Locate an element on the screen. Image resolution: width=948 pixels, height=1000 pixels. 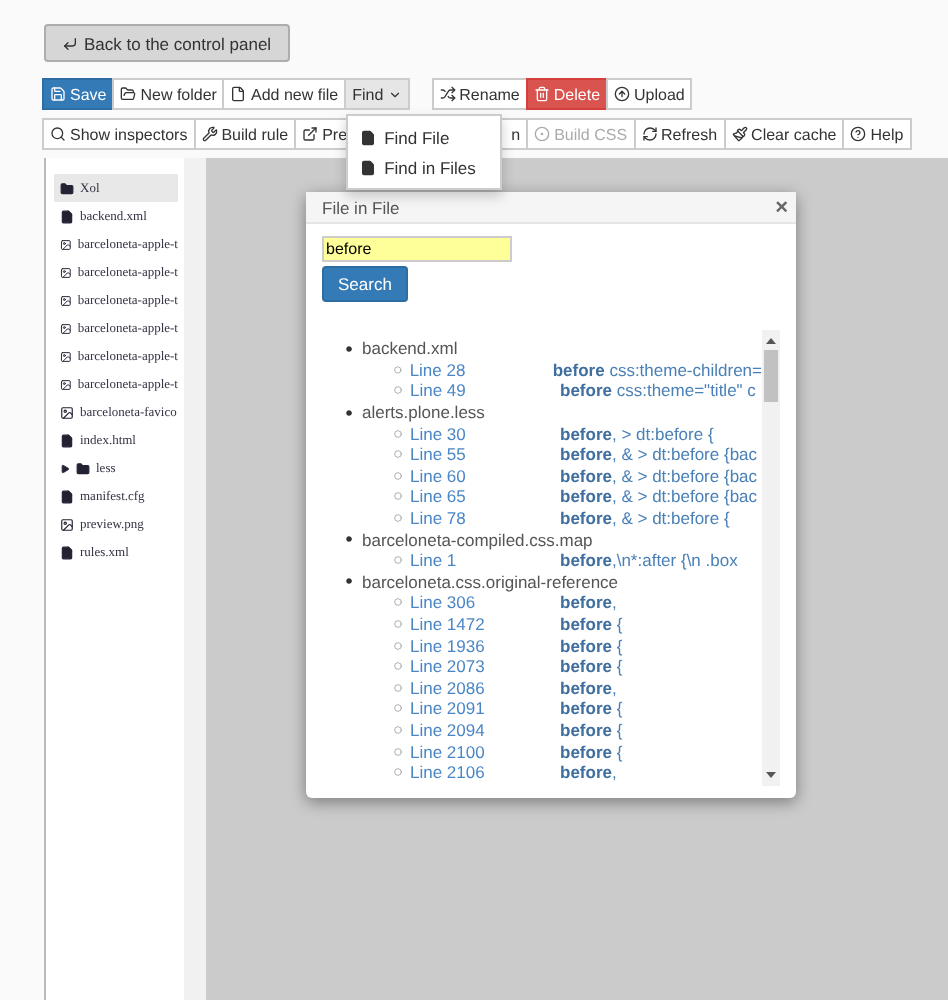
back-button: Back to the control panel is located at coordinates (167, 43).